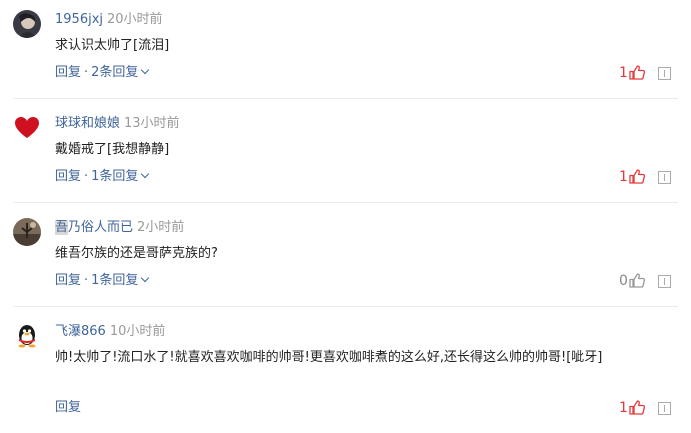  I want to click on comment-text: 维吾尔族的还是哥萨克族的?, so click(136, 253).